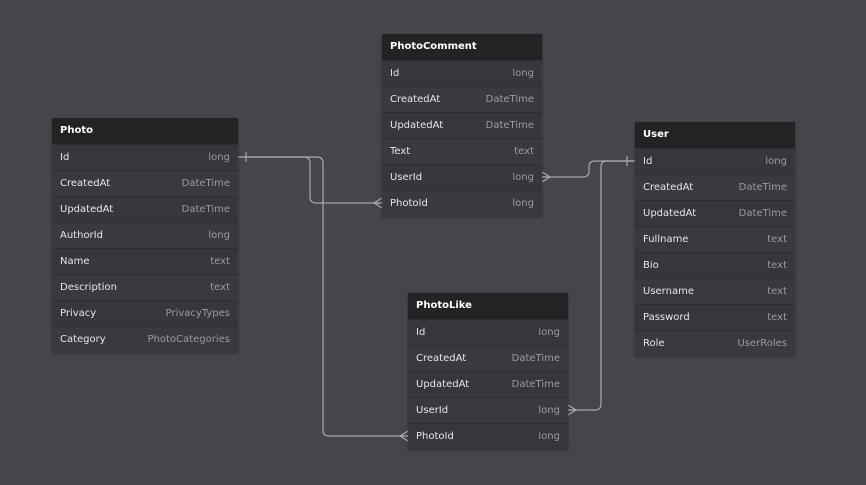  What do you see at coordinates (462, 47) in the screenshot?
I see `entity-title: PhotoComment` at bounding box center [462, 47].